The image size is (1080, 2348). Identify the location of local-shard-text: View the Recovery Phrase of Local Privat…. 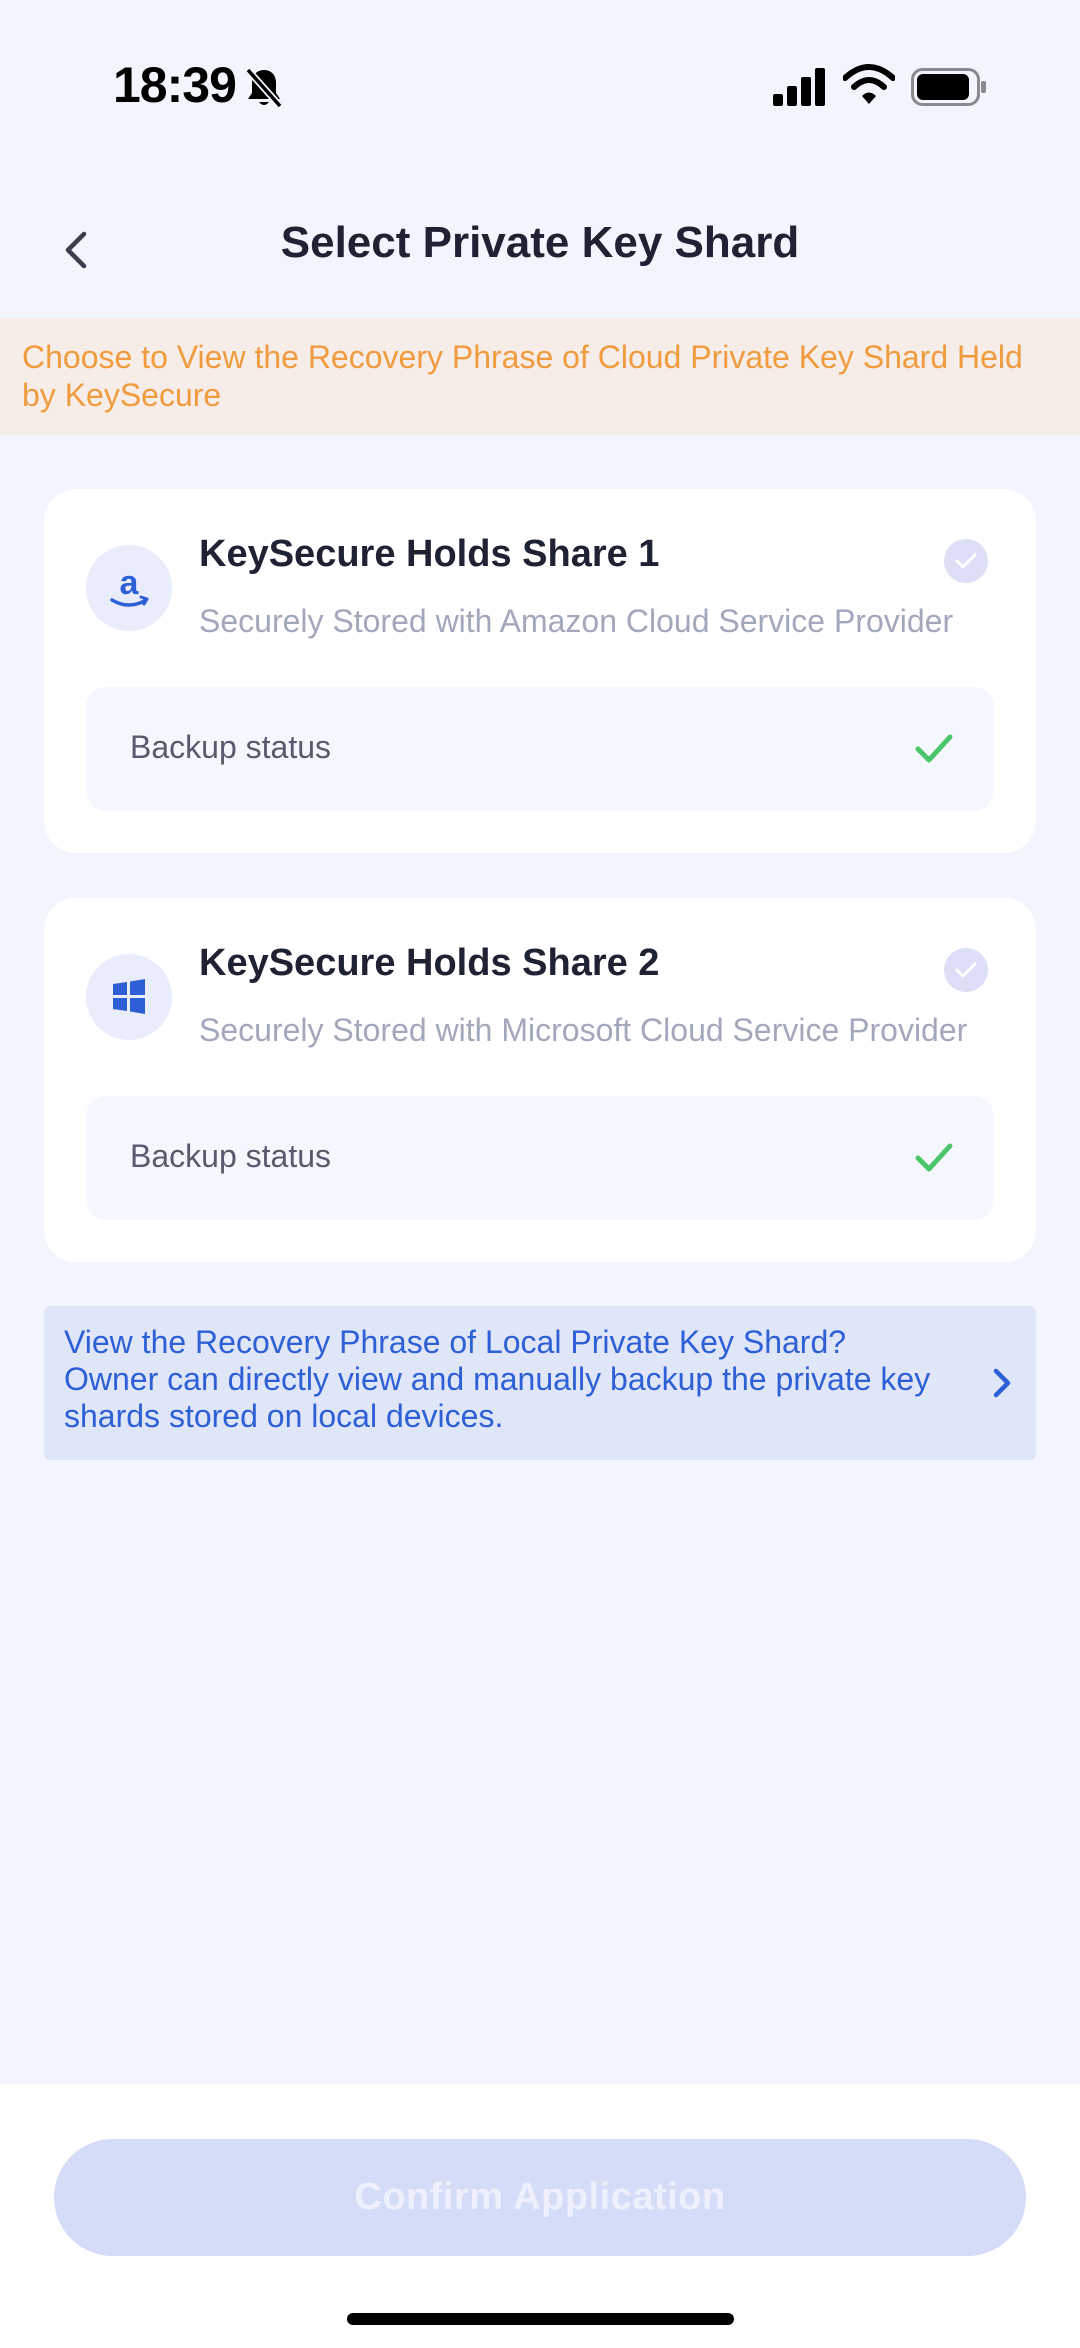
(497, 1379).